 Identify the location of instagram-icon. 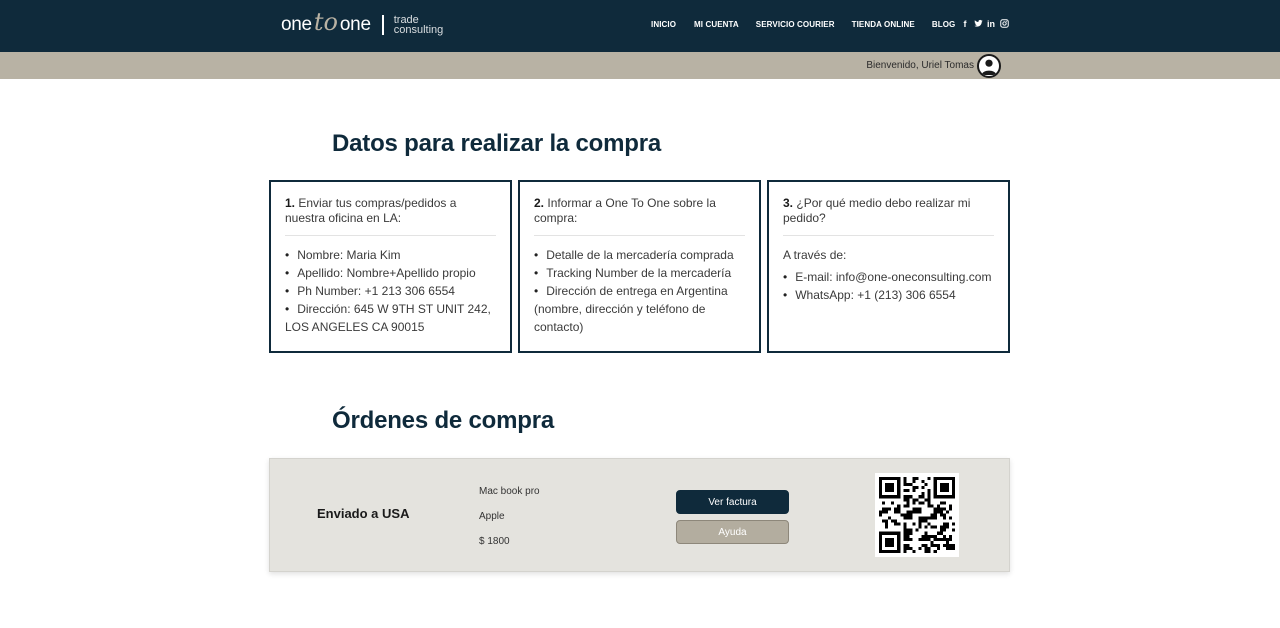
(1004, 25).